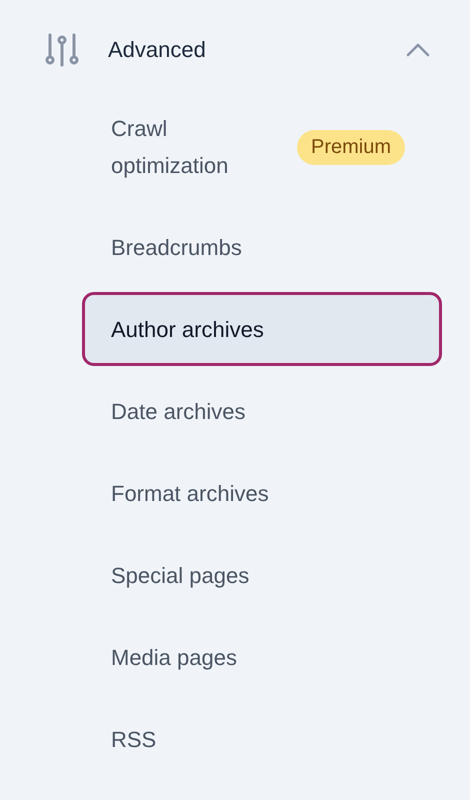  What do you see at coordinates (262, 575) in the screenshot?
I see `sidebar-item: Special pages` at bounding box center [262, 575].